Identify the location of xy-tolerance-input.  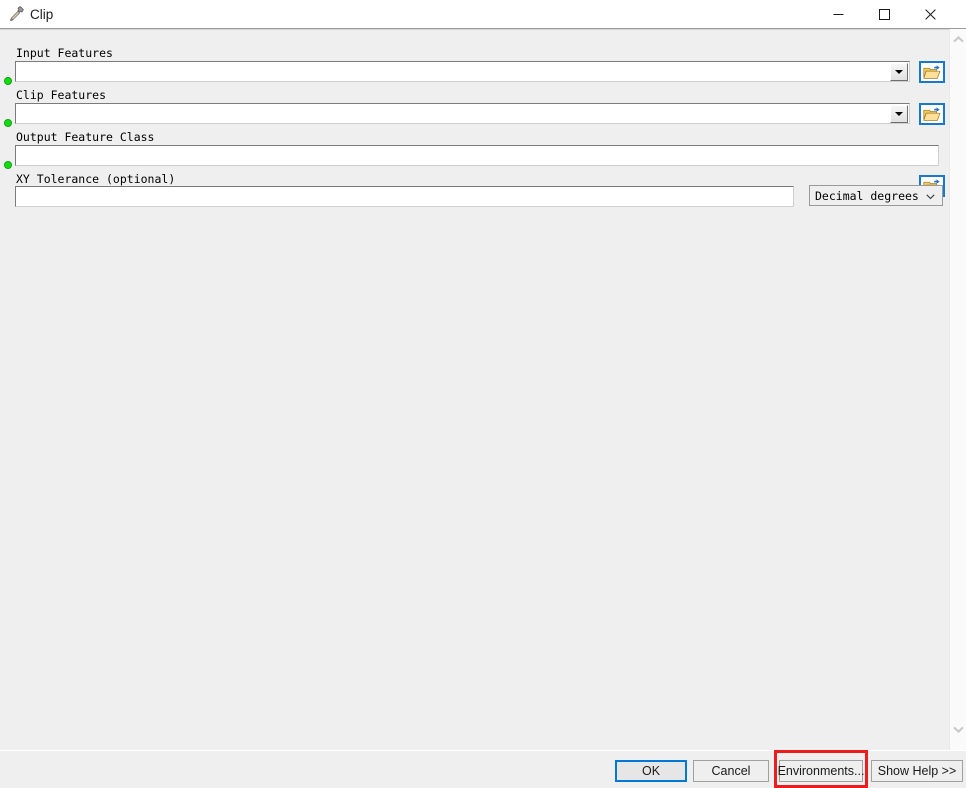
(404, 196).